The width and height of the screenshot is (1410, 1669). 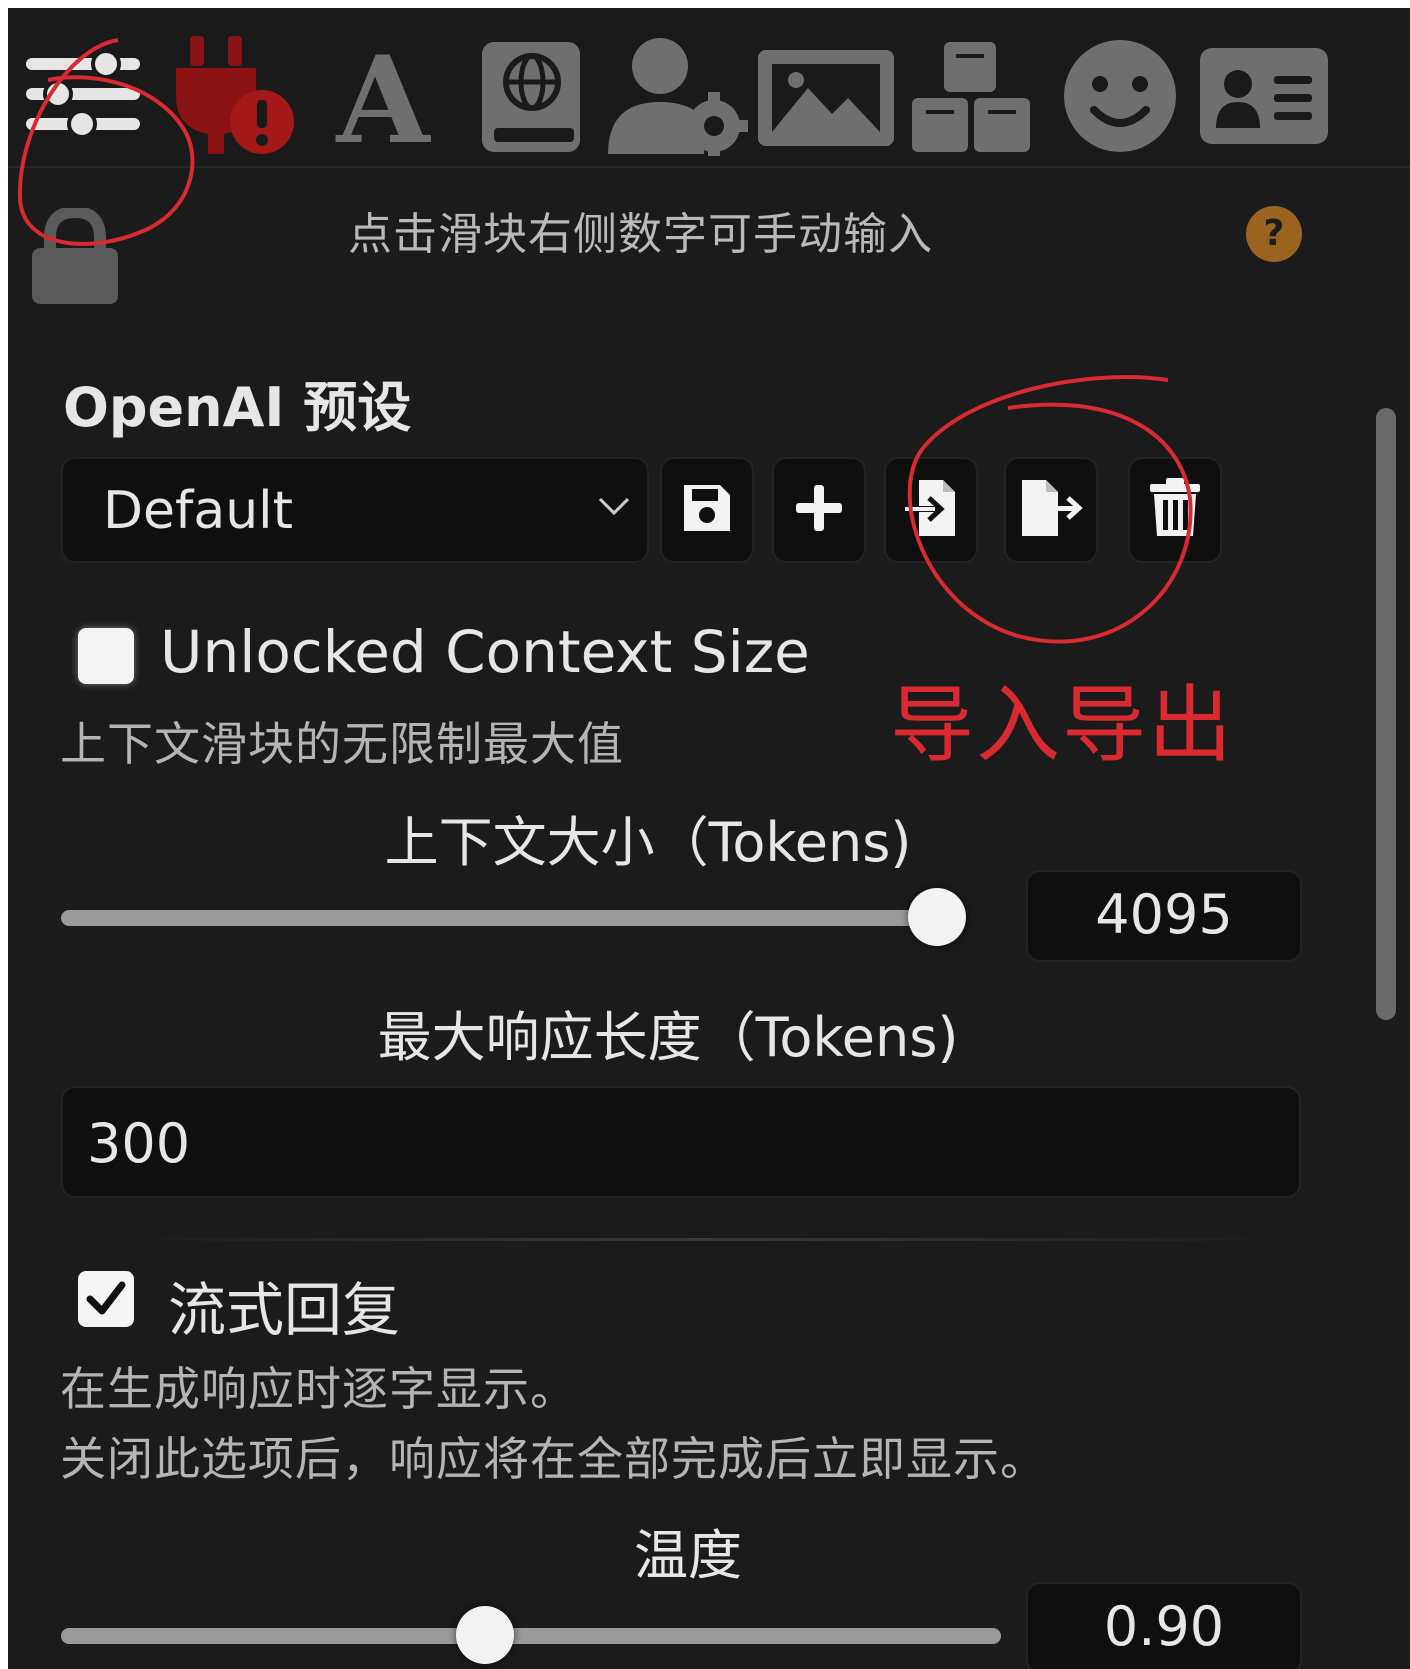 I want to click on smiley-icon, so click(x=1120, y=96).